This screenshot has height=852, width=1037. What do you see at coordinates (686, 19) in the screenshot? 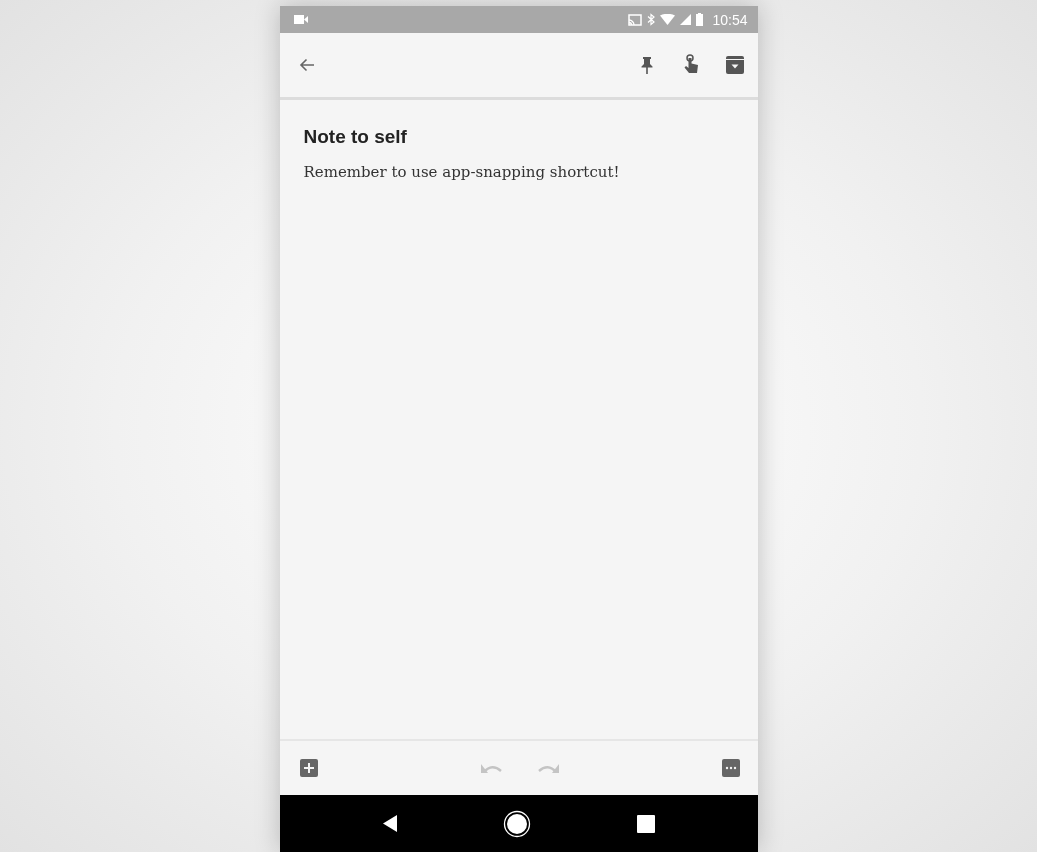
I see `cell-signal-icon` at bounding box center [686, 19].